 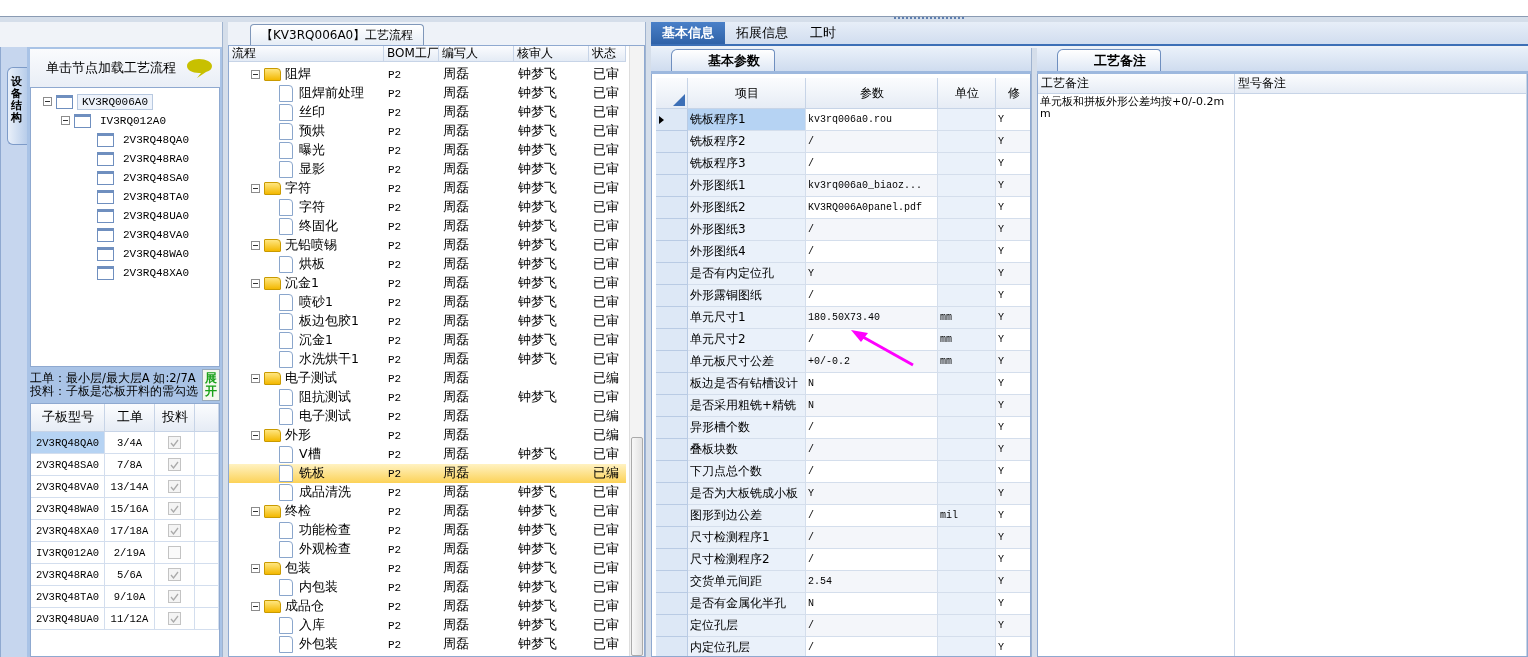 I want to click on tree-item: IV3RQ012A0, so click(x=133, y=120).